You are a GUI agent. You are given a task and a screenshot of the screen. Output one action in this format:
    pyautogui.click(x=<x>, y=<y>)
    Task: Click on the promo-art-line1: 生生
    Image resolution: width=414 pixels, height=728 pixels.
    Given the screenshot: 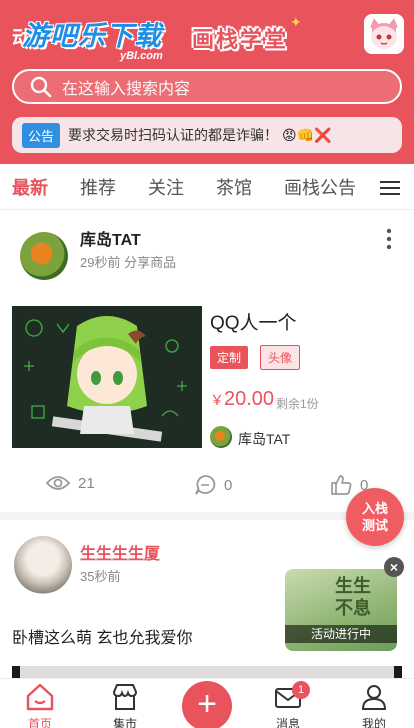 What is the action you would take?
    pyautogui.click(x=353, y=586)
    